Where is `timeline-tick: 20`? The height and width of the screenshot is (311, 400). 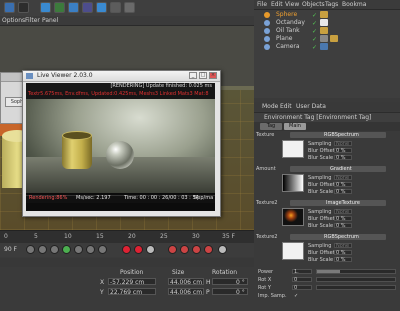 timeline-tick: 20 is located at coordinates (132, 236).